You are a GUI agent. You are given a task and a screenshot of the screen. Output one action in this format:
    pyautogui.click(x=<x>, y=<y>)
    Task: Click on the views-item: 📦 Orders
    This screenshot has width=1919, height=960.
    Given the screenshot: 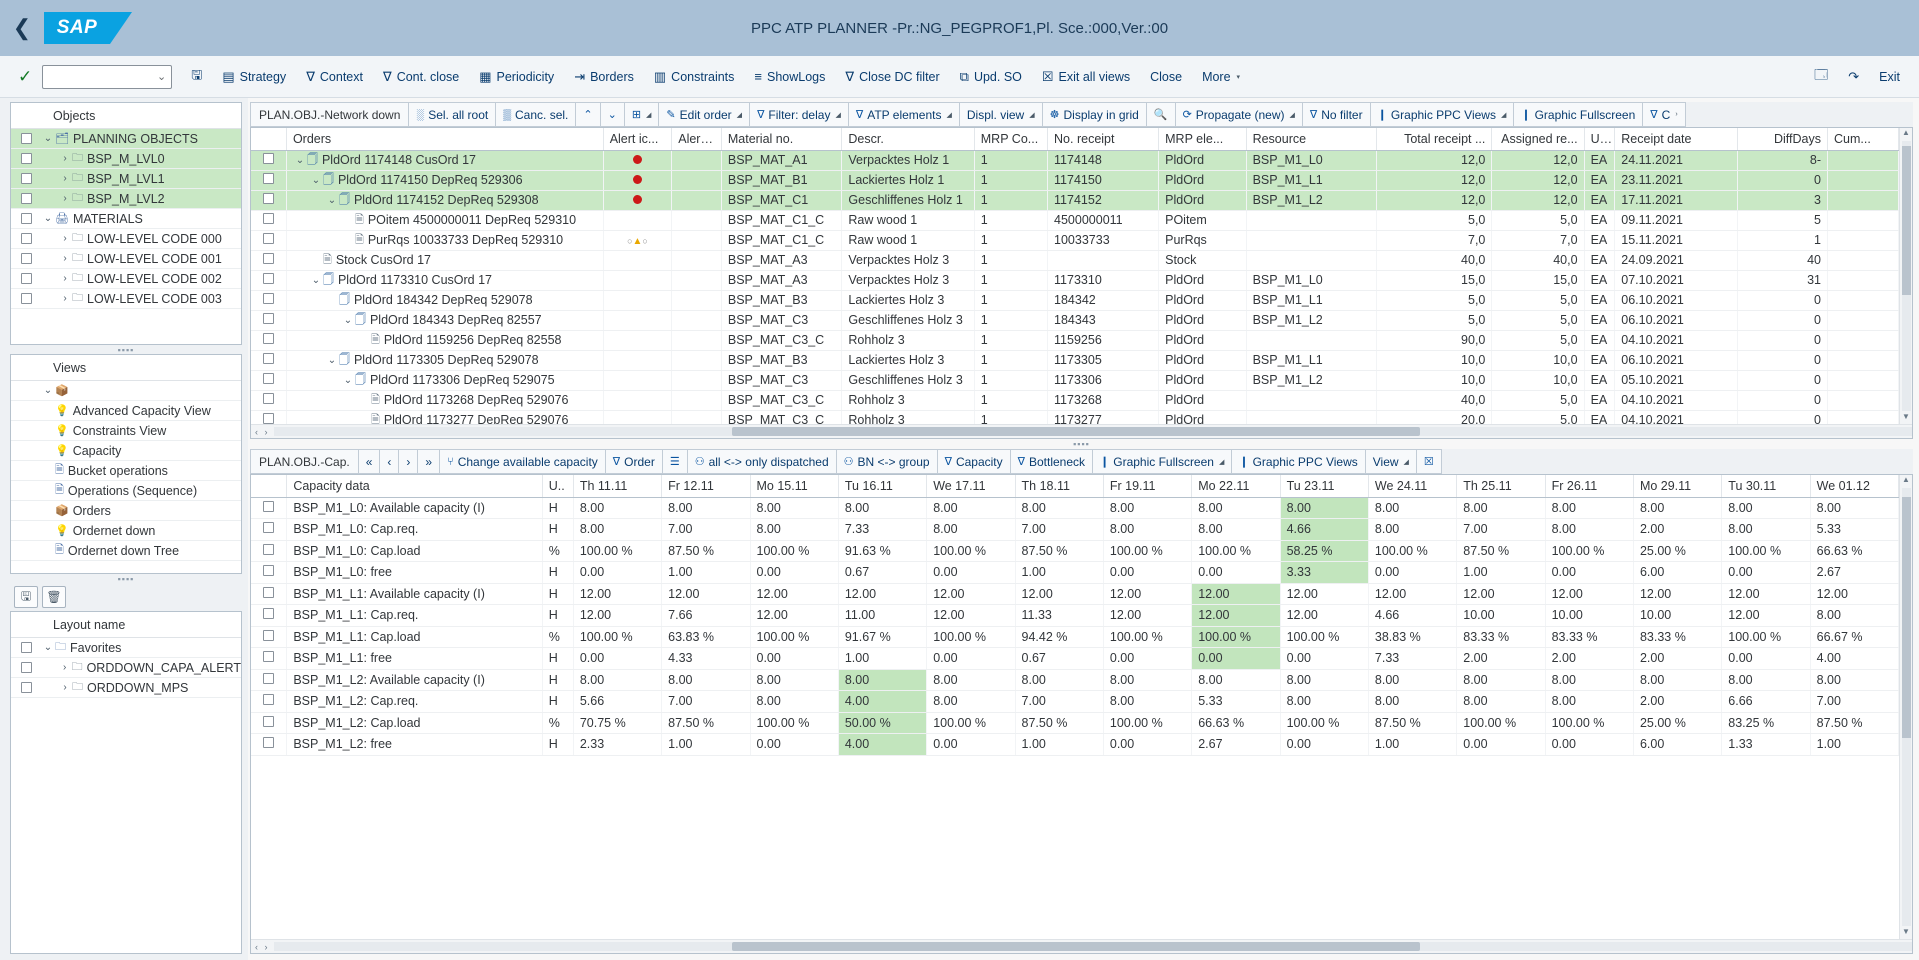 What is the action you would take?
    pyautogui.click(x=126, y=511)
    